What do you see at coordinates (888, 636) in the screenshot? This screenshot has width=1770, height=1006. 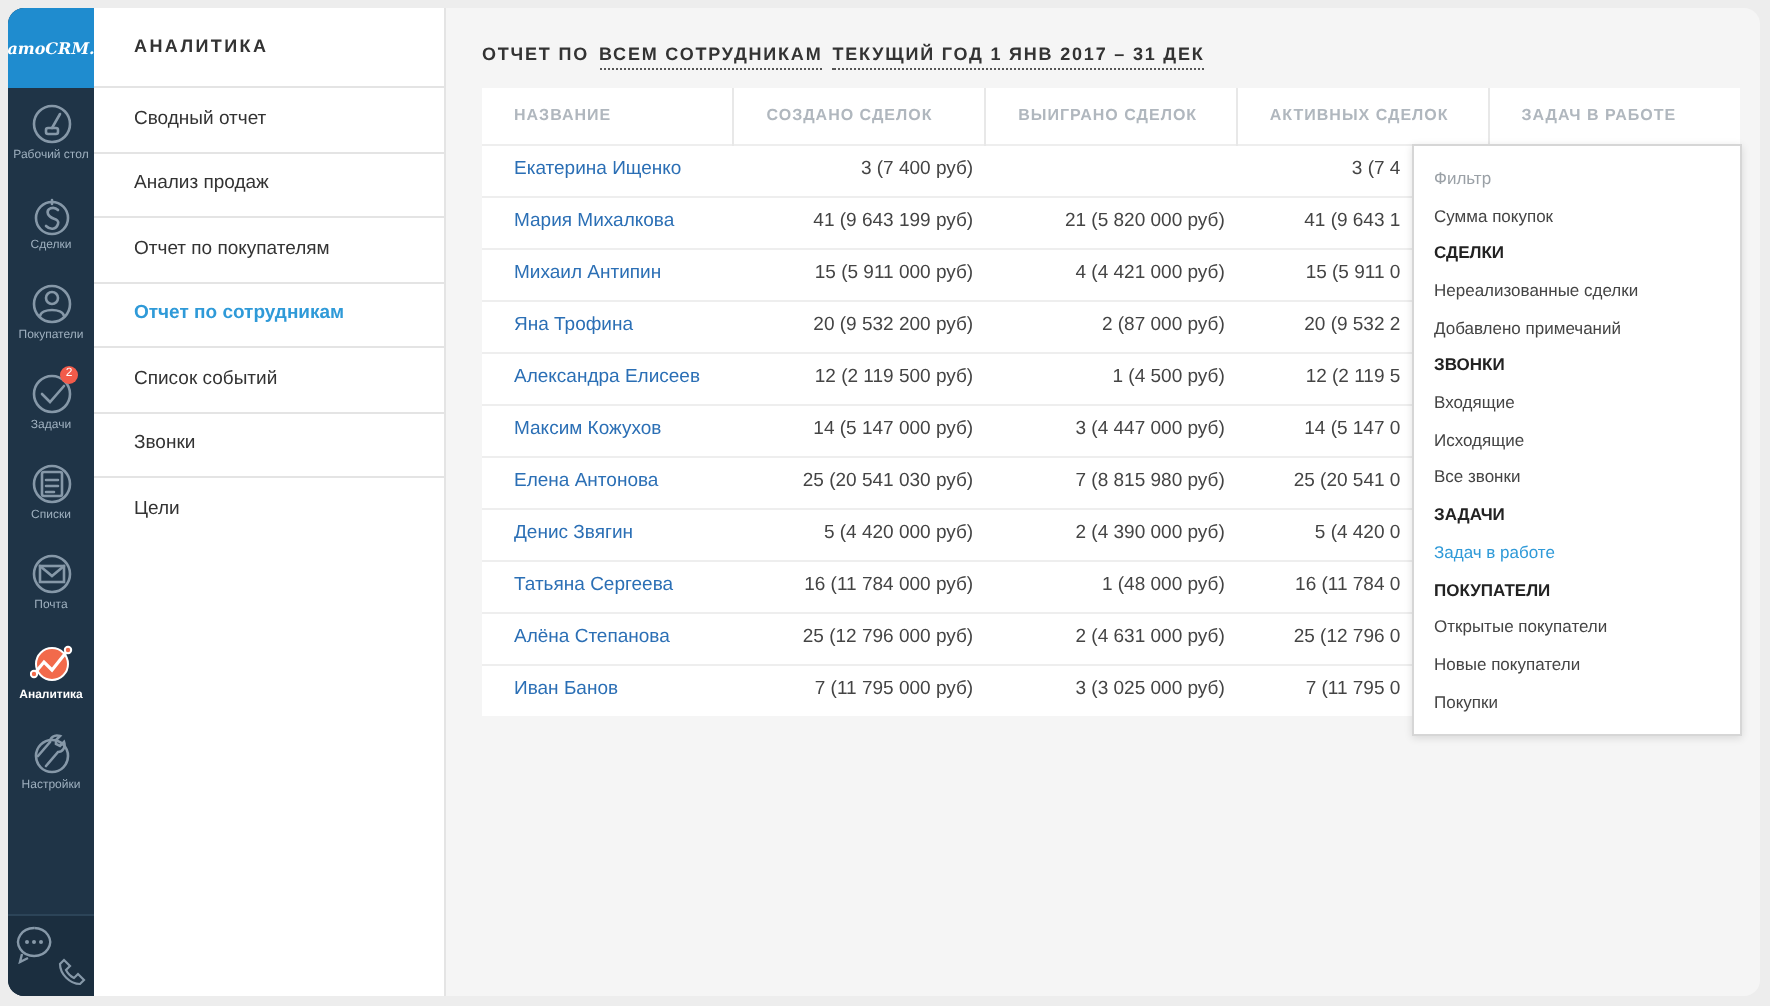 I see `table-cell: 25 (12 796 000 руб)` at bounding box center [888, 636].